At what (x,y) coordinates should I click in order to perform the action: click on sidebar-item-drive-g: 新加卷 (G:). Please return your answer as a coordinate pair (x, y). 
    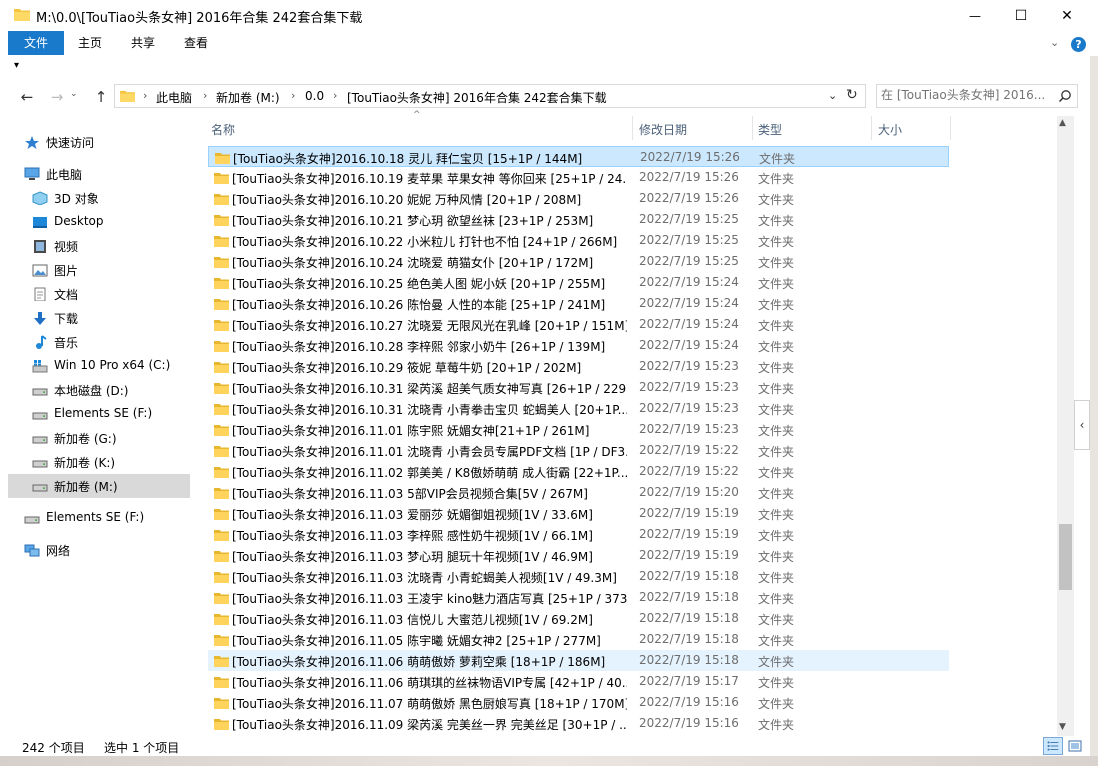
    Looking at the image, I should click on (99, 438).